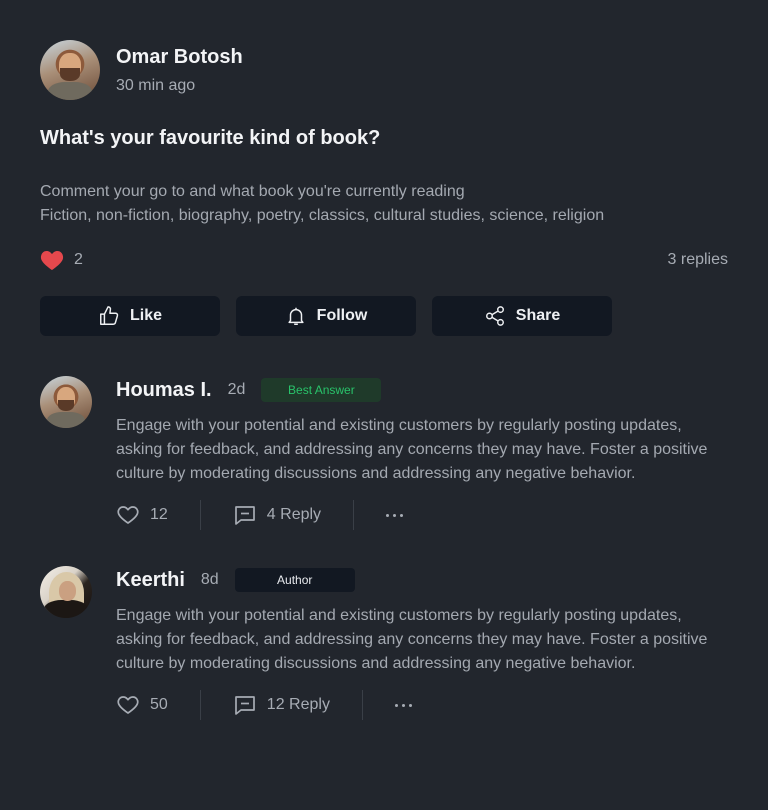 The height and width of the screenshot is (810, 768). What do you see at coordinates (66, 609) in the screenshot?
I see `avatar-coat` at bounding box center [66, 609].